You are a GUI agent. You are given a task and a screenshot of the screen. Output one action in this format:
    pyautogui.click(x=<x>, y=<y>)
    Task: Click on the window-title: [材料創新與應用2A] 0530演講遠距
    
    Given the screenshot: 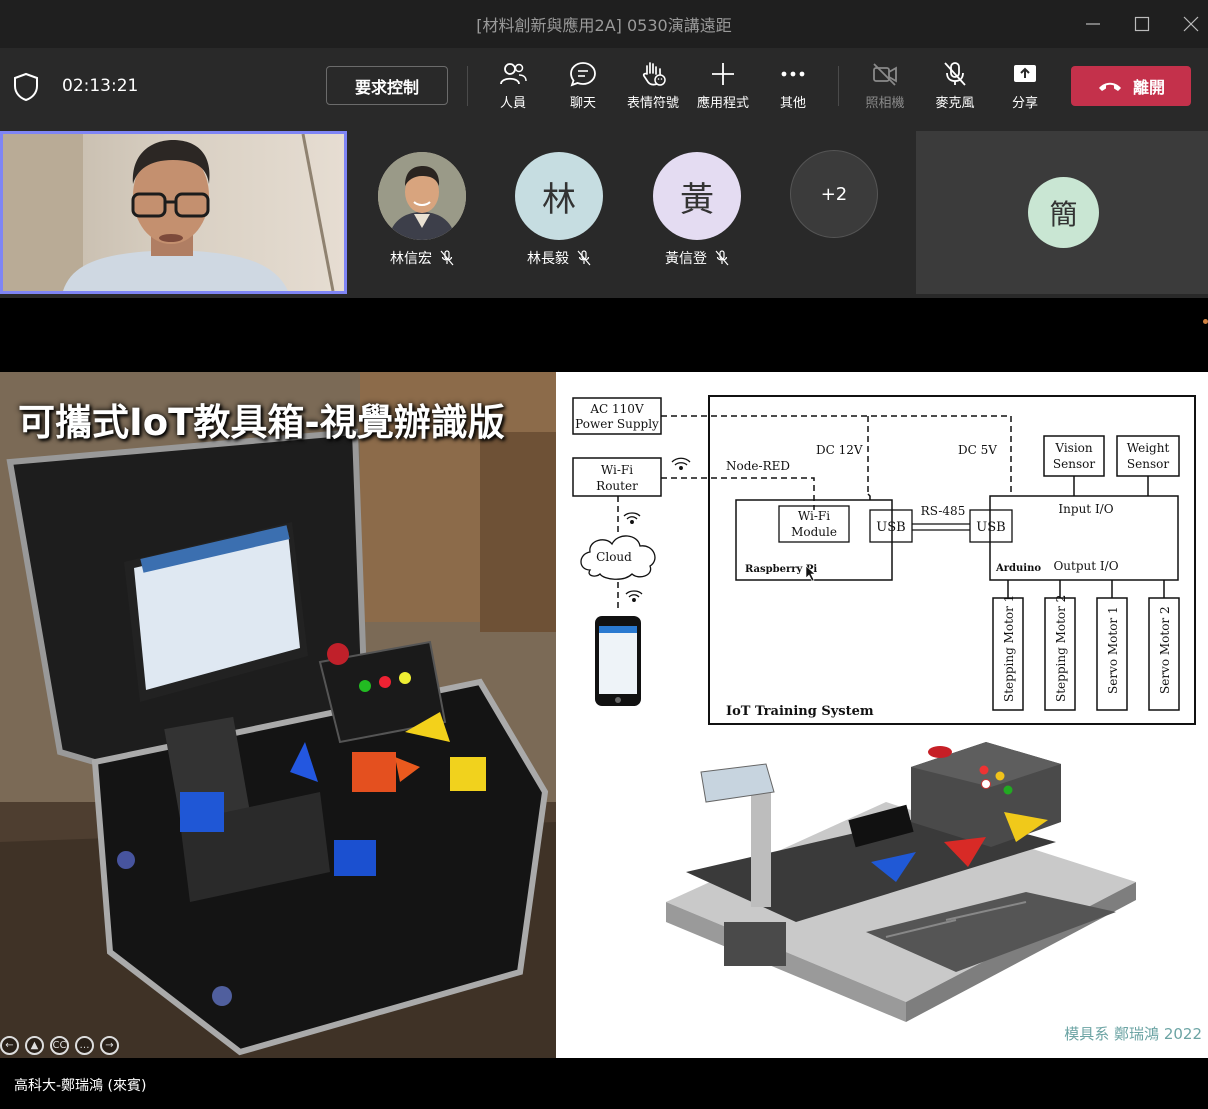 What is the action you would take?
    pyautogui.click(x=604, y=25)
    